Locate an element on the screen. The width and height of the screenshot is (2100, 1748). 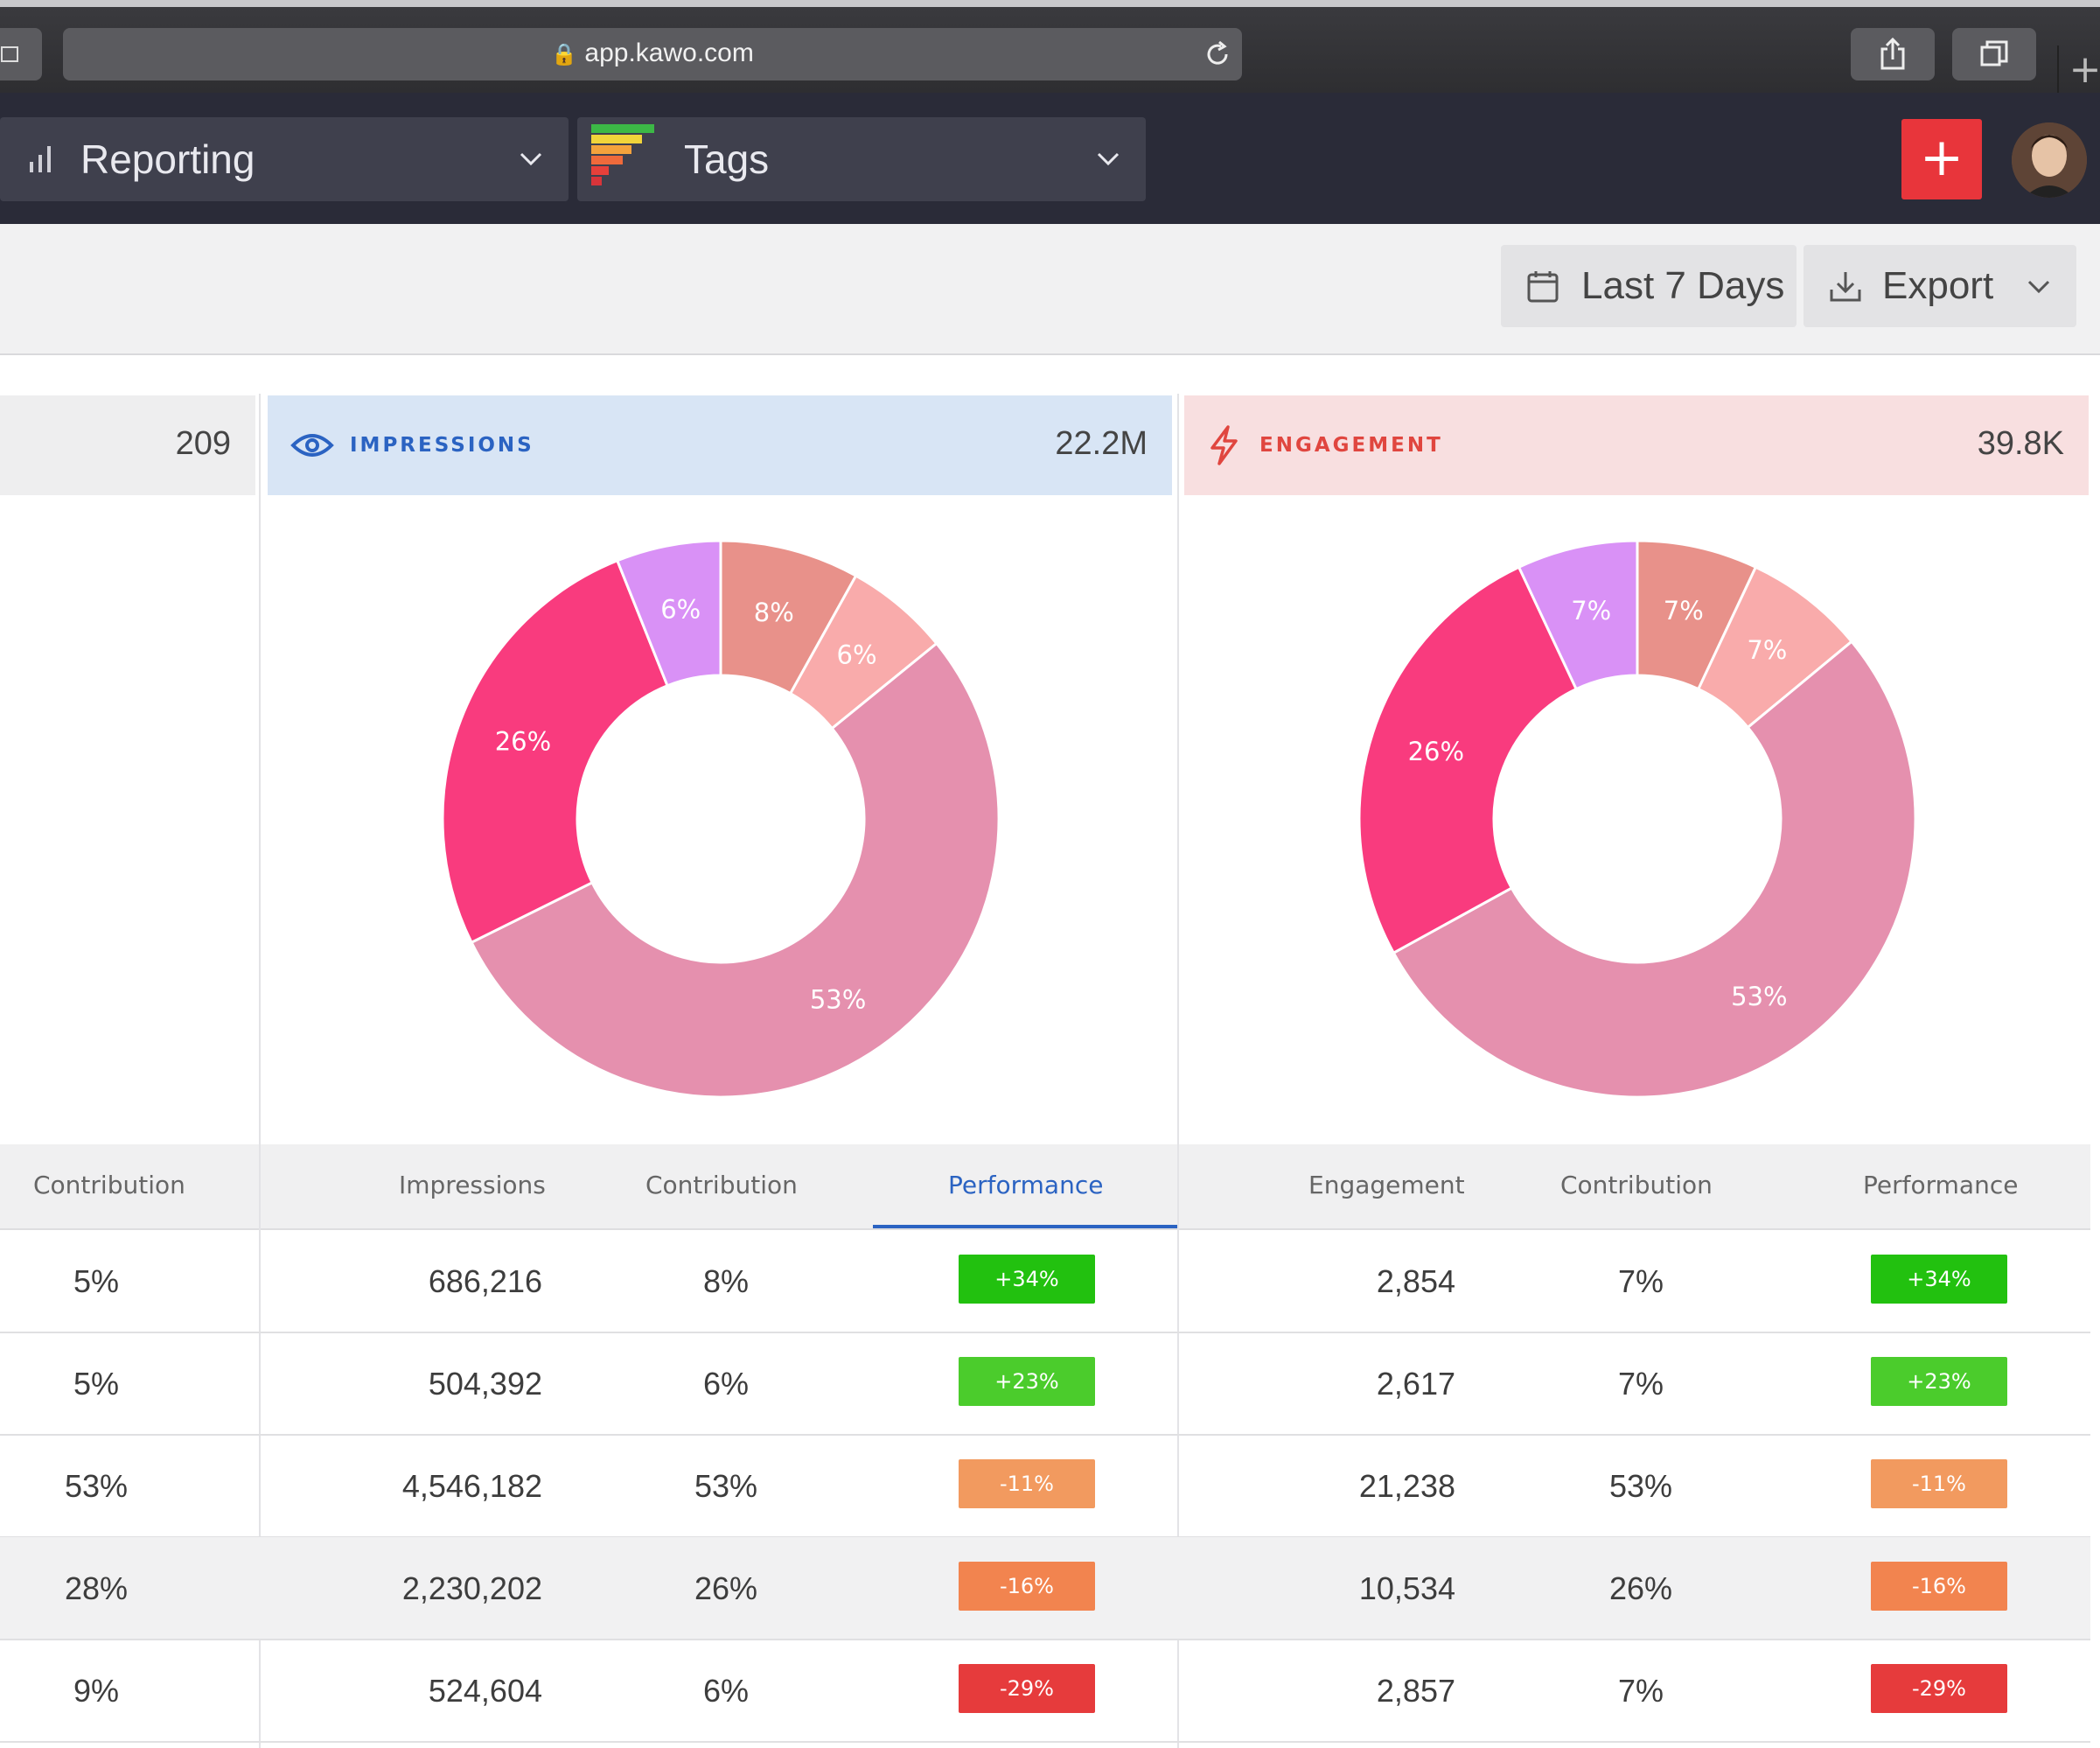
bar-chart-icon is located at coordinates (40, 159).